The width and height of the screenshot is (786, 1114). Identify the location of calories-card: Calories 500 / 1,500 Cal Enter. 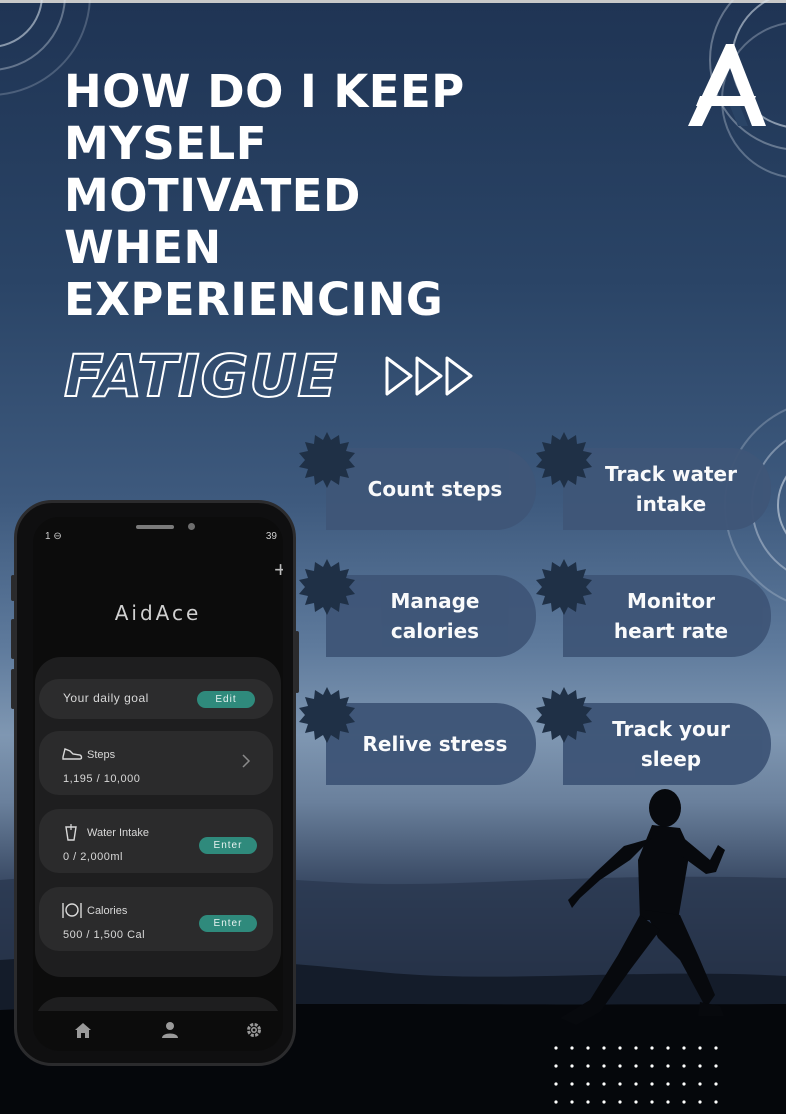
(156, 919).